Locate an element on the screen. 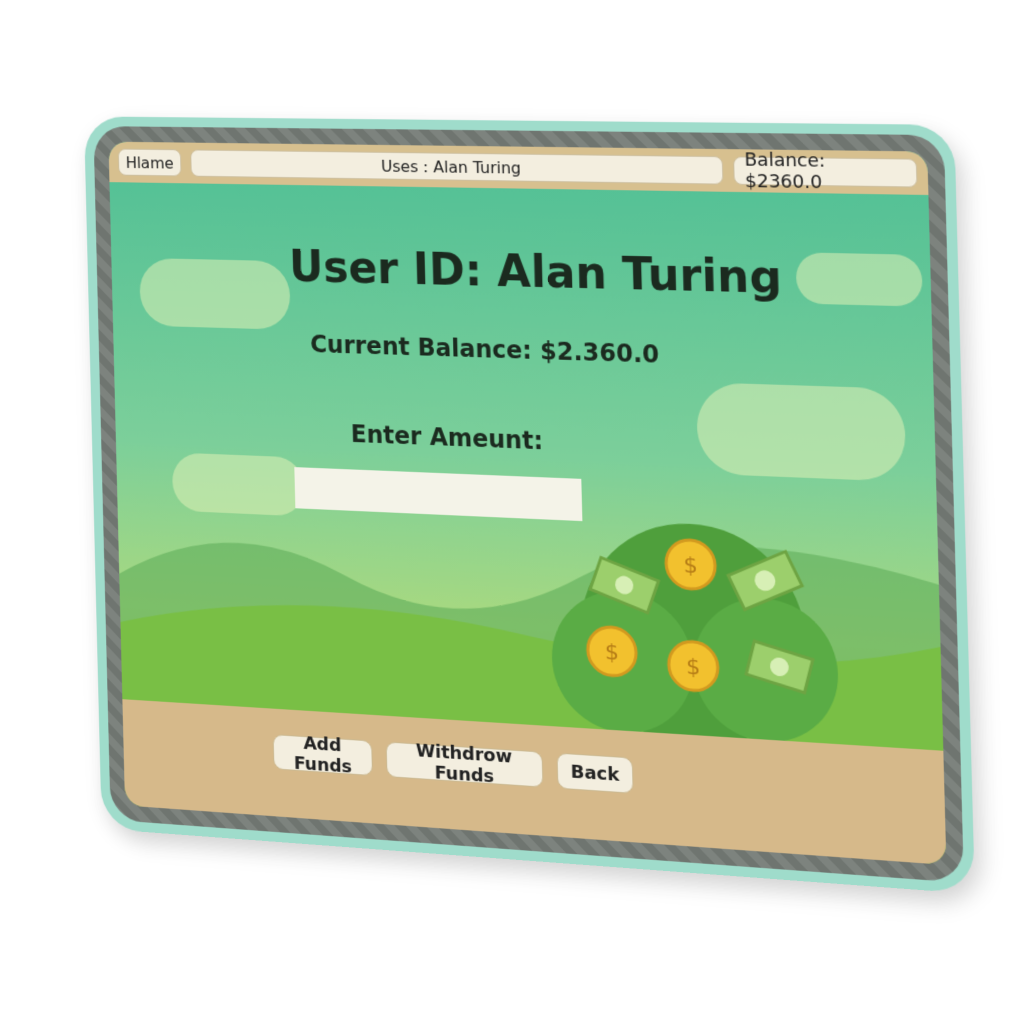 This screenshot has width=1024, height=1024. user-bar: Uses : Alan Turing is located at coordinates (457, 167).